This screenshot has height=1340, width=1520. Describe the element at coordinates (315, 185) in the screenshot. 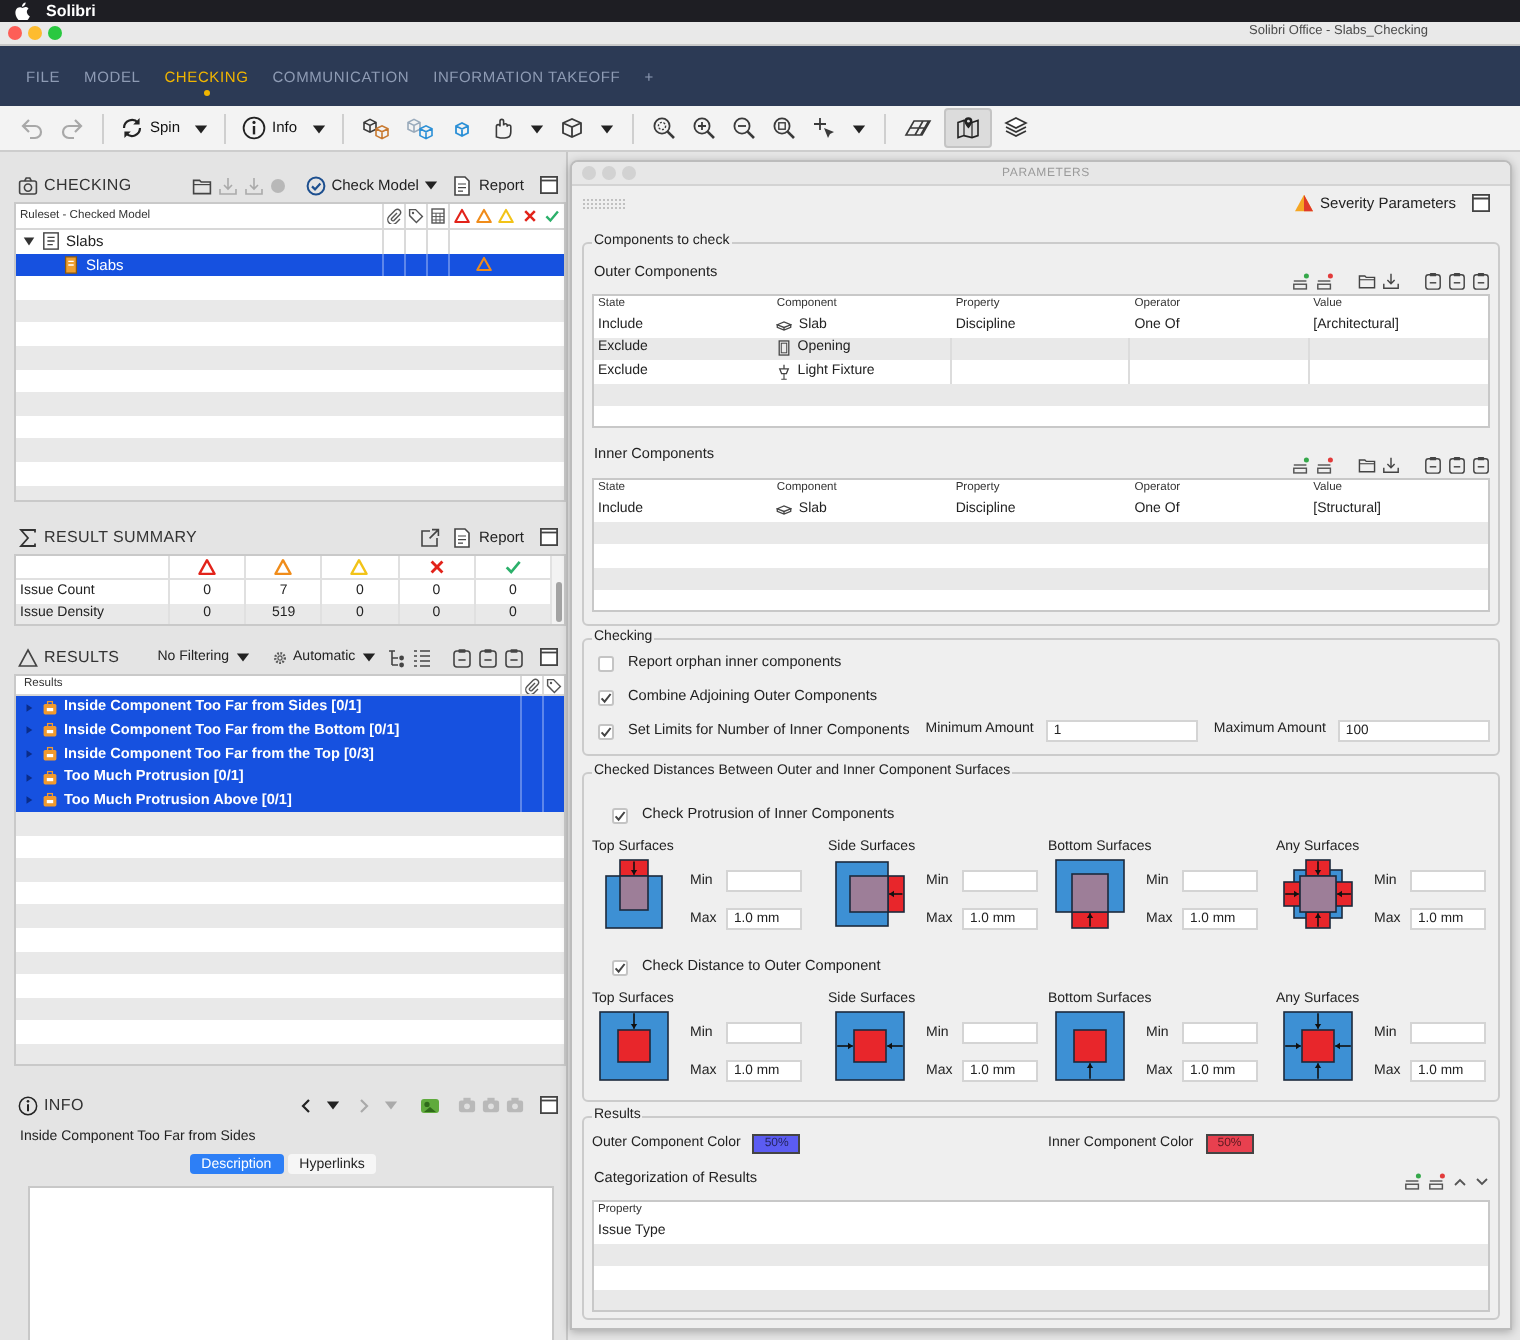

I see `check-circle-icon` at that location.